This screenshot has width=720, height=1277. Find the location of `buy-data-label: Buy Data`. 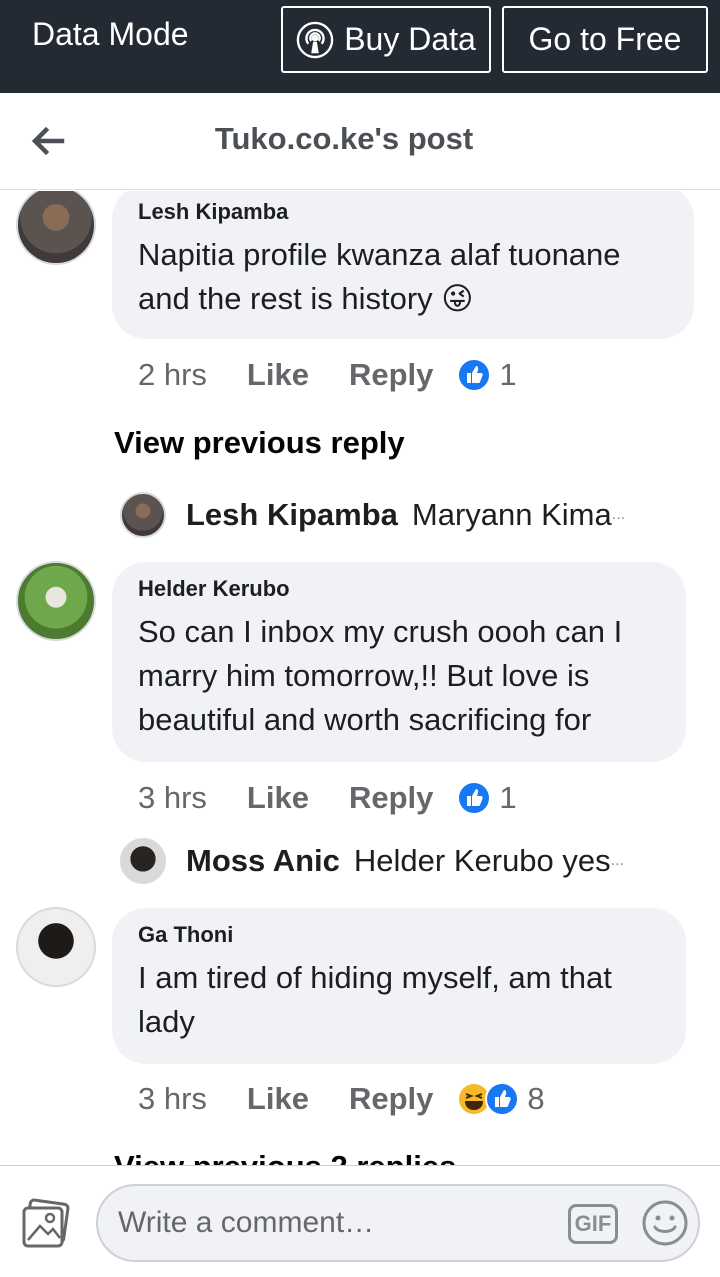

buy-data-label: Buy Data is located at coordinates (410, 39).